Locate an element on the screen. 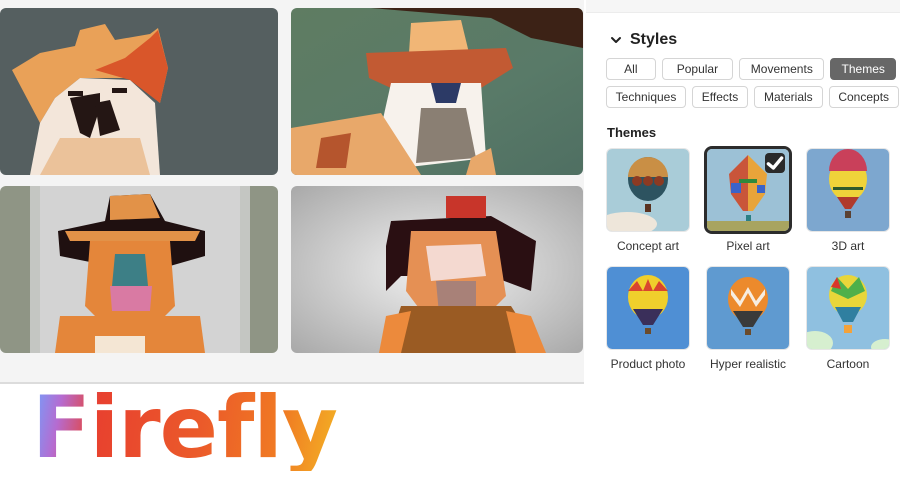  chip-concepts: Concepts is located at coordinates (863, 97).